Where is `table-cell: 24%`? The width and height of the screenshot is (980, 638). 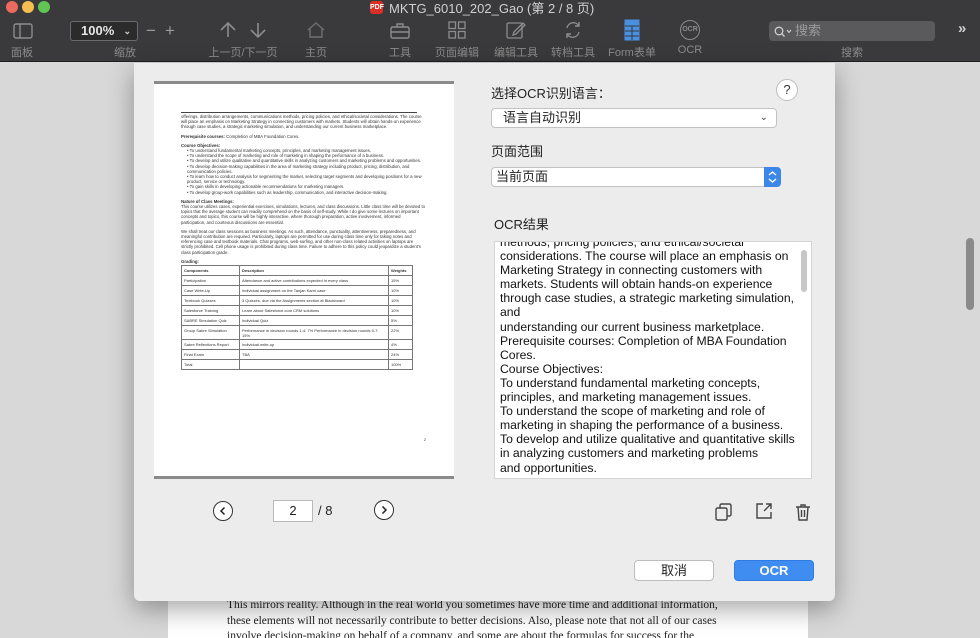
table-cell: 24% is located at coordinates (400, 355).